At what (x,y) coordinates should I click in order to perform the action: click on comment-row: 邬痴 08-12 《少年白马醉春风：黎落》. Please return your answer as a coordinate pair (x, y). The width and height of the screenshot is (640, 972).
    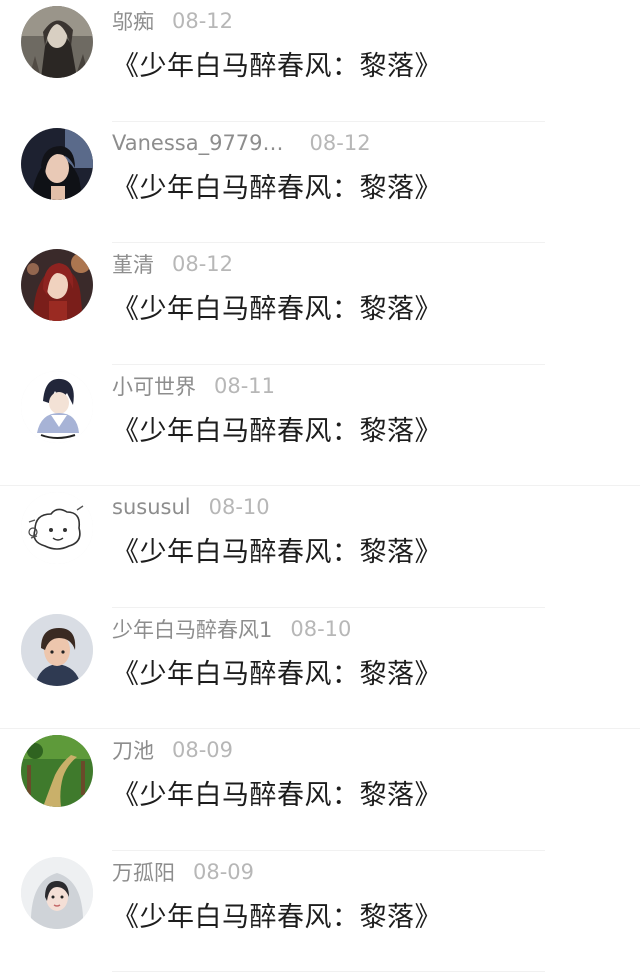
    Looking at the image, I should click on (320, 61).